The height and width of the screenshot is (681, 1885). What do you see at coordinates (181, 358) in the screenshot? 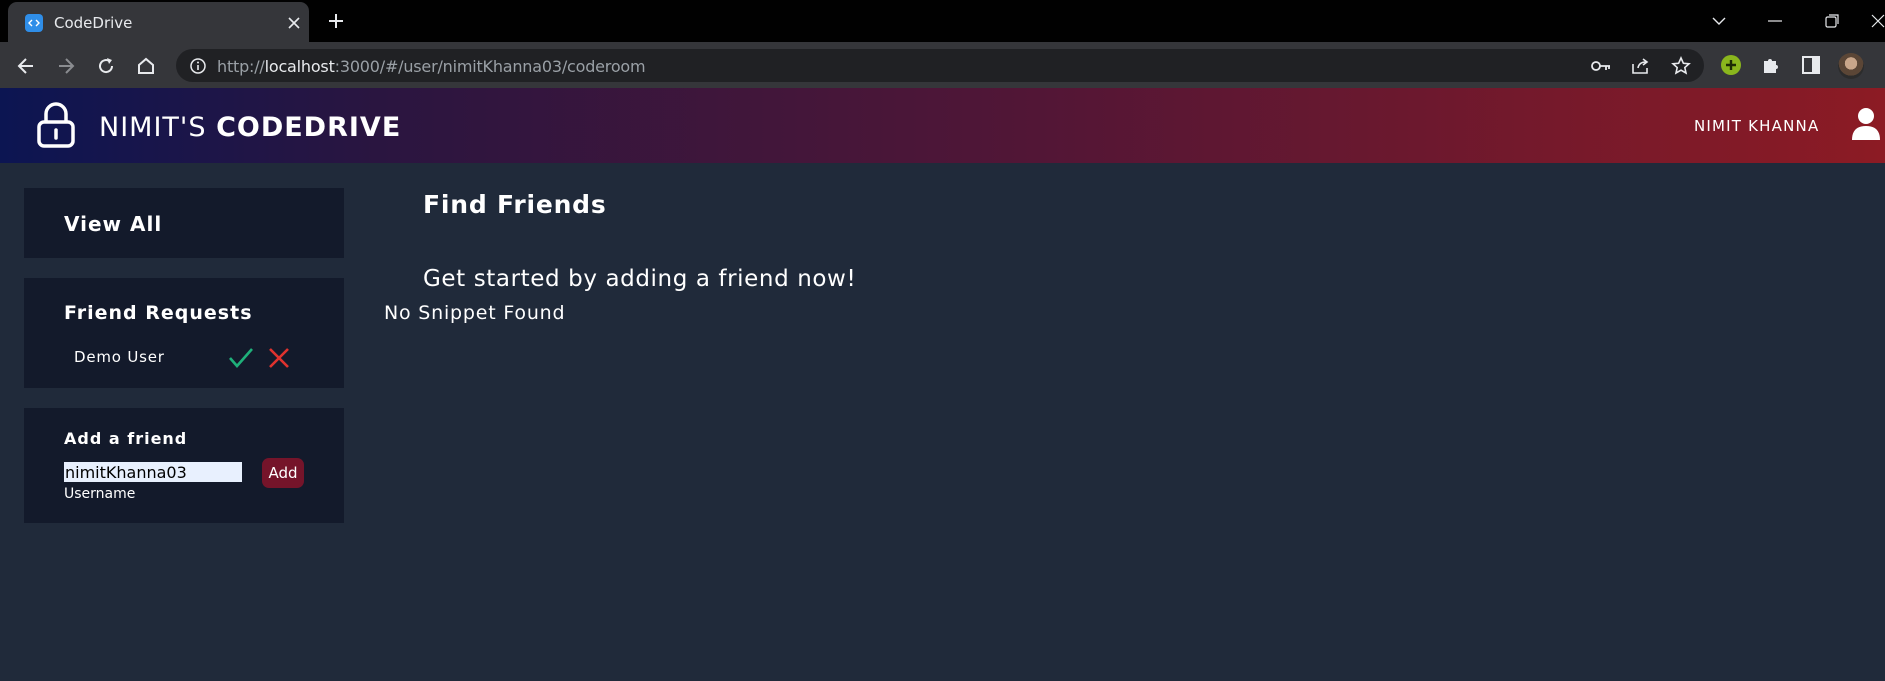
I see `friend-request-item: Demo User` at bounding box center [181, 358].